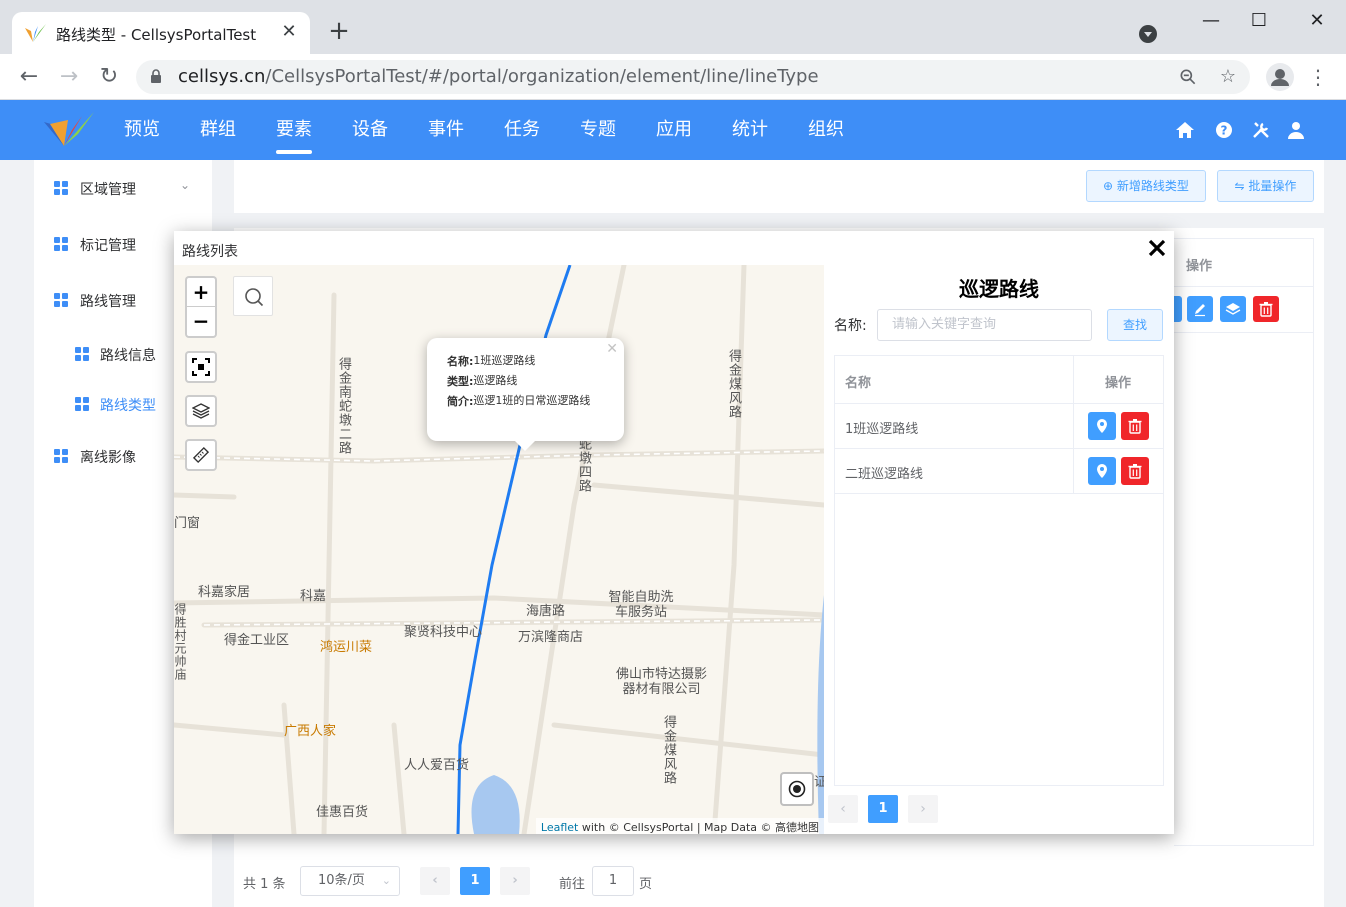  What do you see at coordinates (29, 77) in the screenshot?
I see `back-arrow-icon: ←` at bounding box center [29, 77].